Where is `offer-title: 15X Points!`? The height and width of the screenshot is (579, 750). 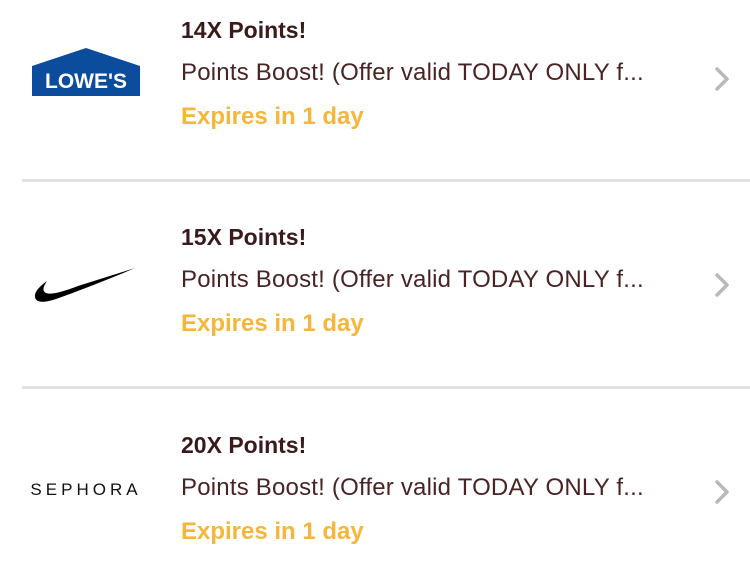 offer-title: 15X Points! is located at coordinates (244, 237).